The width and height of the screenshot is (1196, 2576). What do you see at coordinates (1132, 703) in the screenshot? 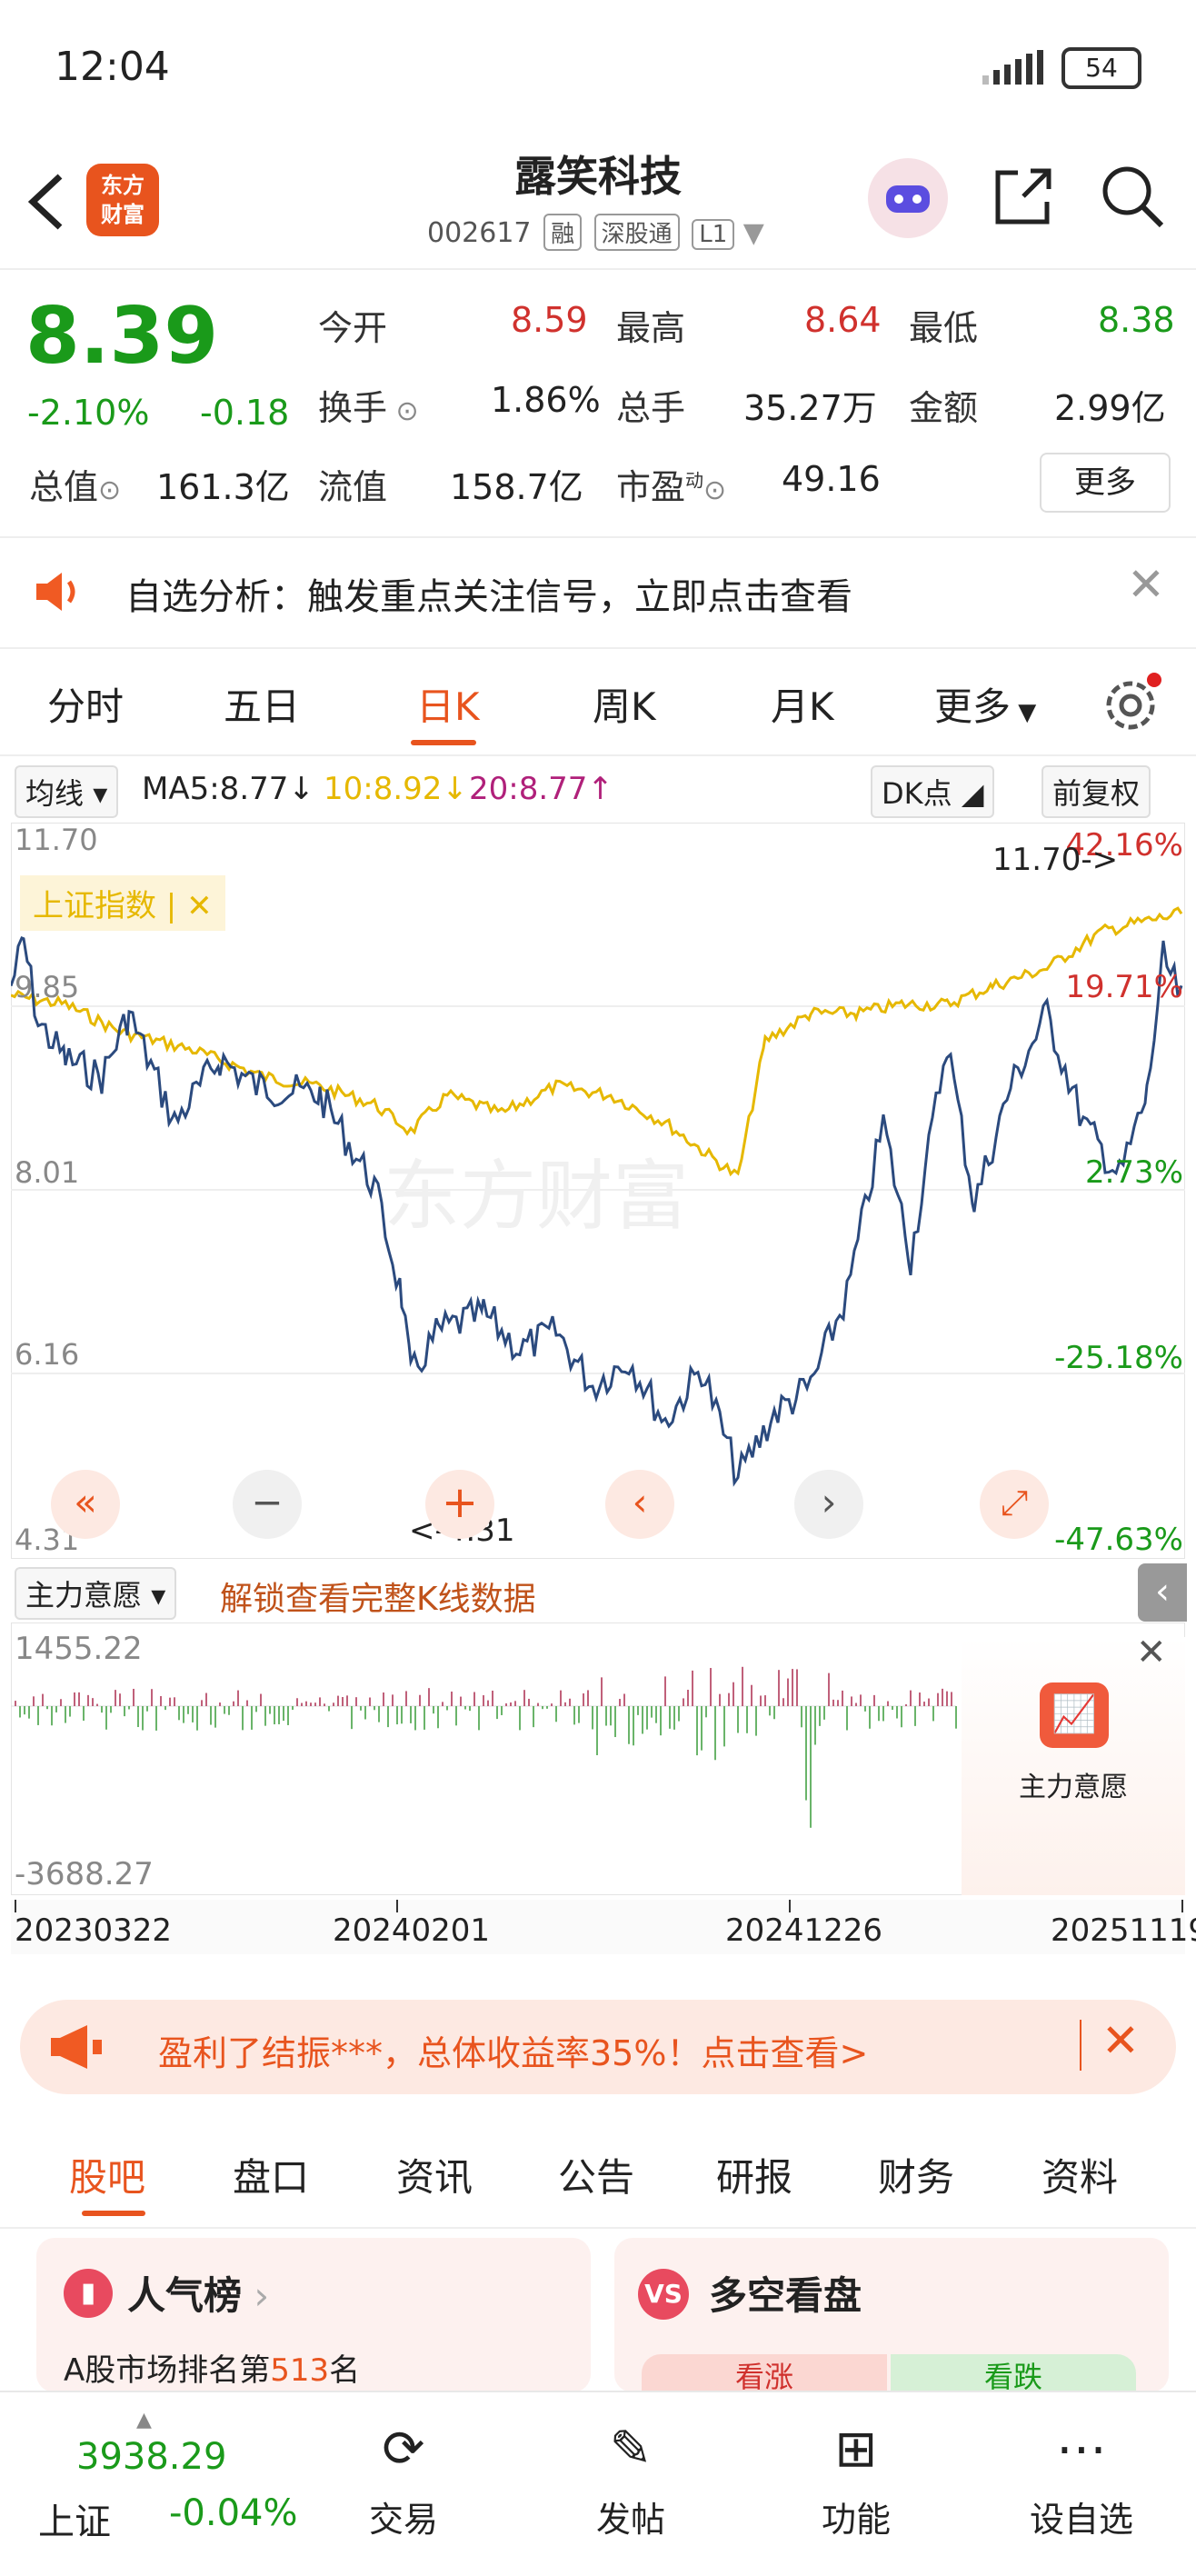
I see `settings-icon` at bounding box center [1132, 703].